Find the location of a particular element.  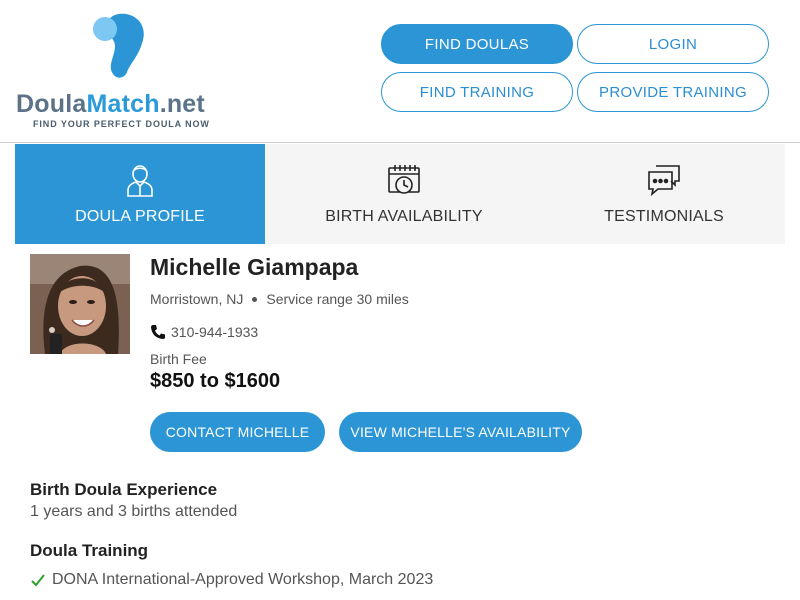

view-availability-button: VIEW MICHELLE'S AVAILABILITY is located at coordinates (460, 432).